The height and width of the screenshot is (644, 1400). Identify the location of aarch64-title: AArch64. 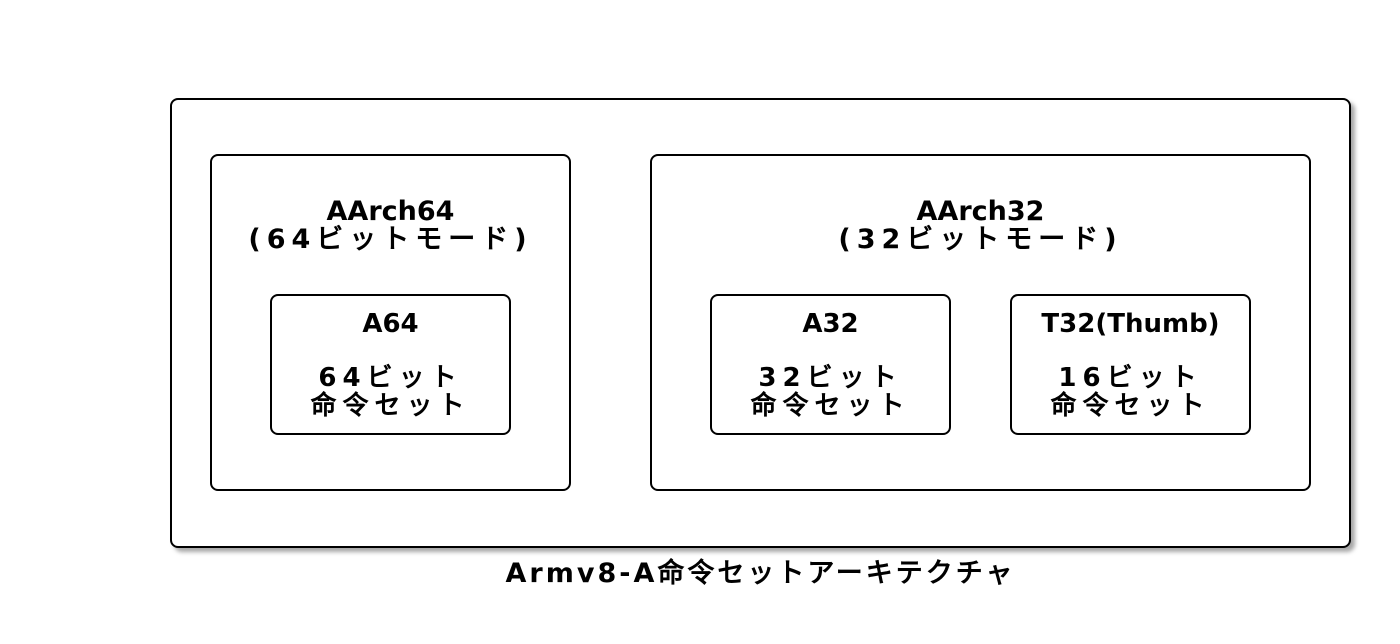
(390, 211).